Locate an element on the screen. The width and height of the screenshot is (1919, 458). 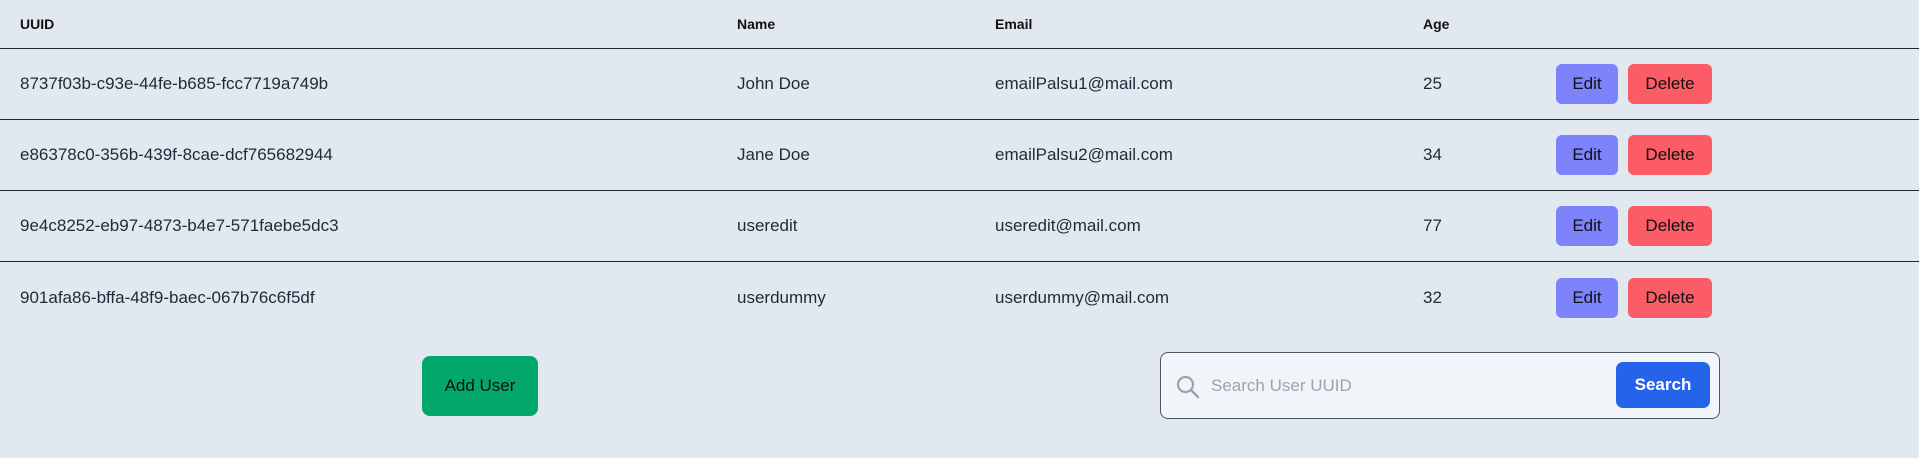
cell-age: 32 is located at coordinates (1432, 297).